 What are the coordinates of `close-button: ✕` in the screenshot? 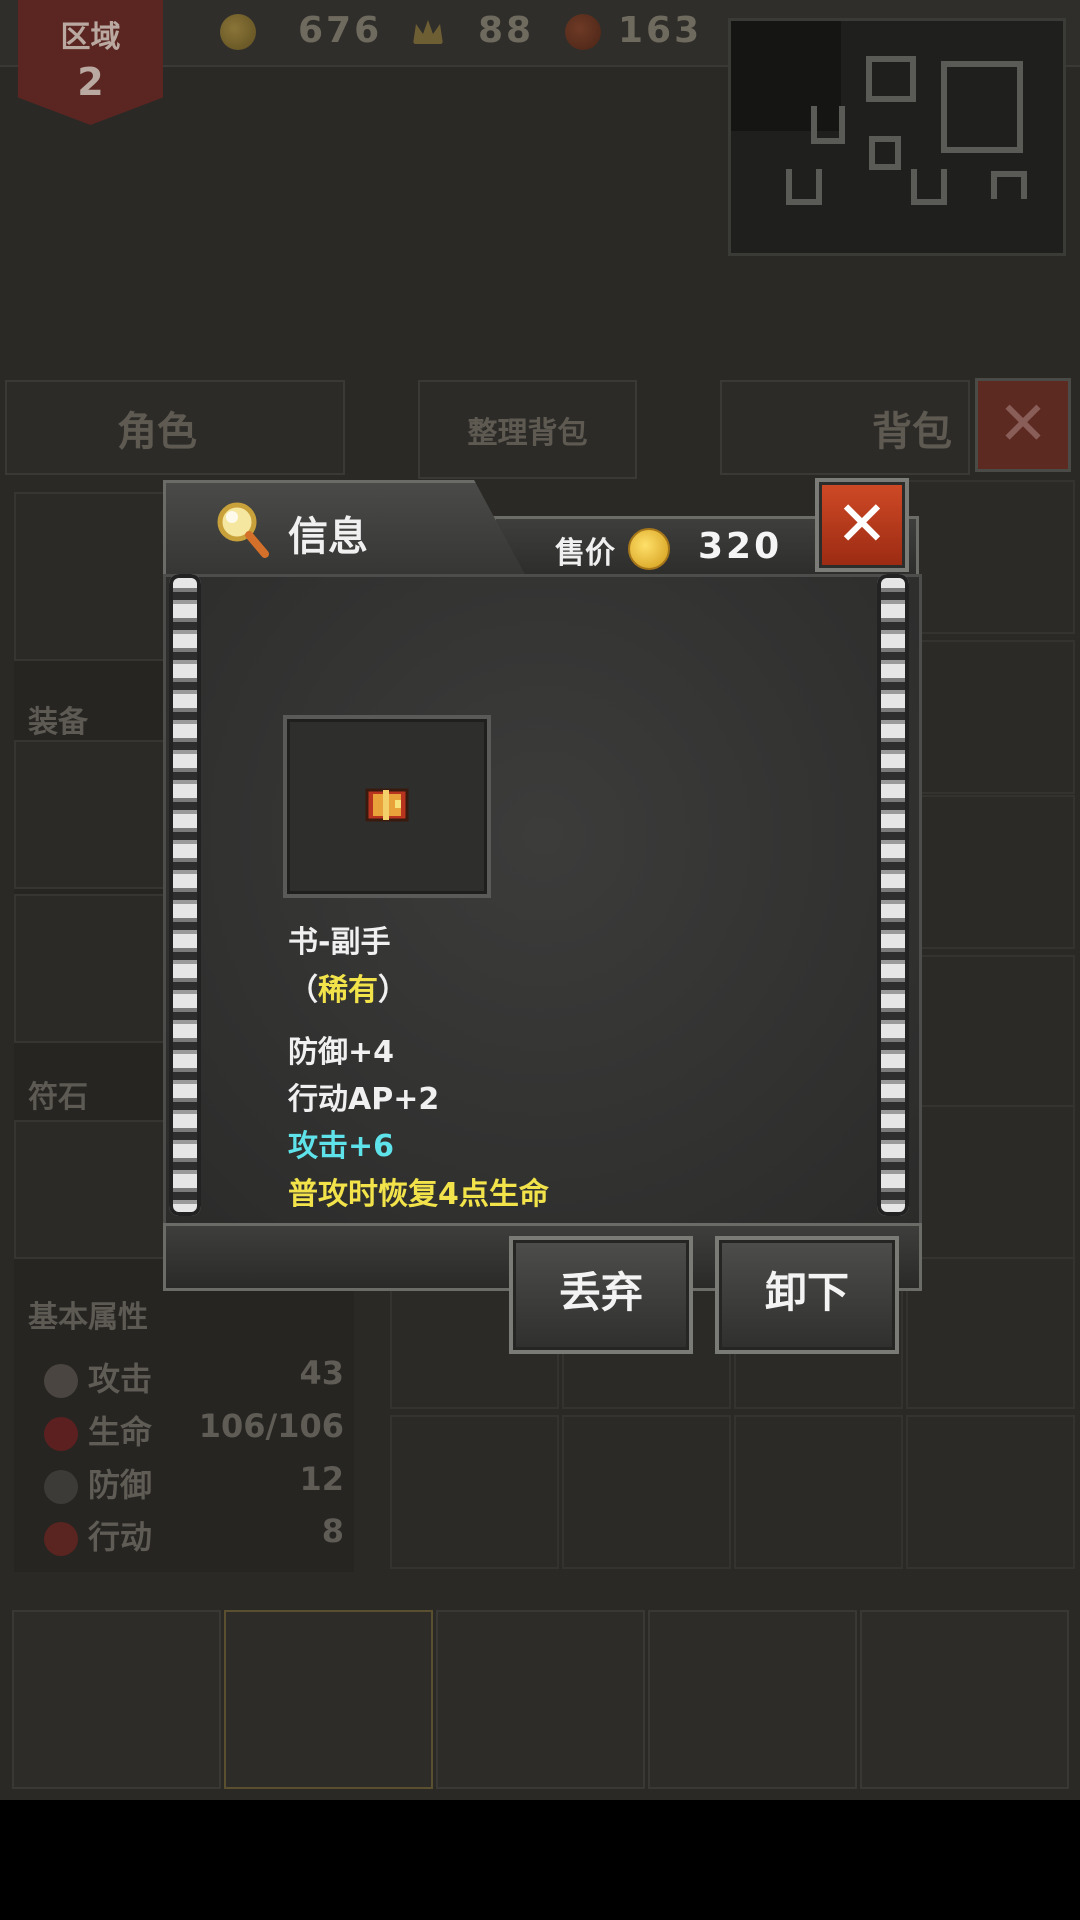 It's located at (862, 525).